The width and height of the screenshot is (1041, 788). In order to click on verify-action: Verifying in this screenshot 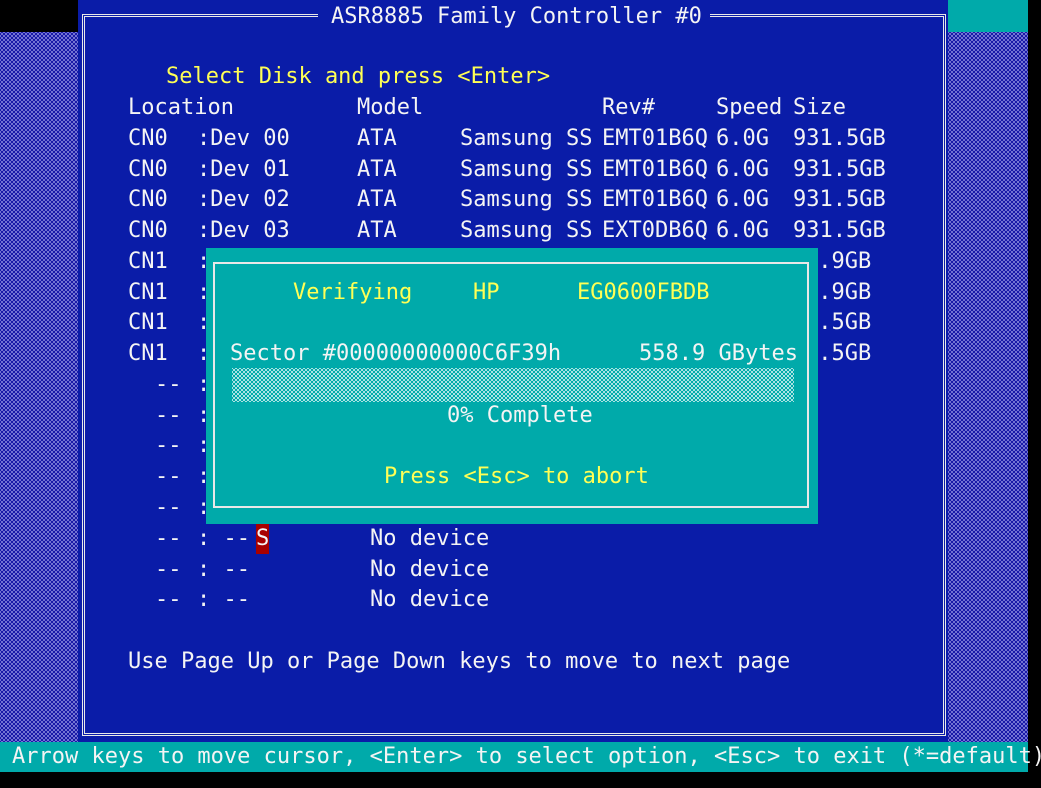, I will do `click(353, 292)`.